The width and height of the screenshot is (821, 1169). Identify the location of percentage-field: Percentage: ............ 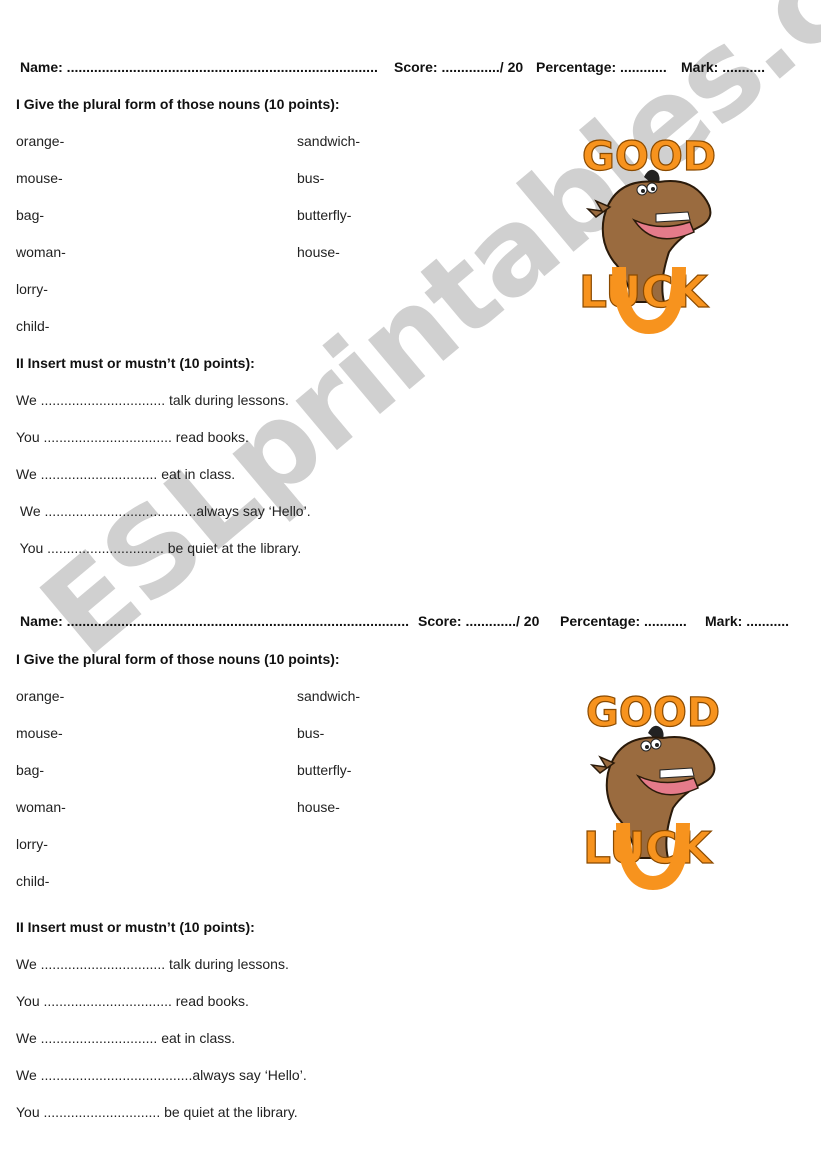
(623, 621).